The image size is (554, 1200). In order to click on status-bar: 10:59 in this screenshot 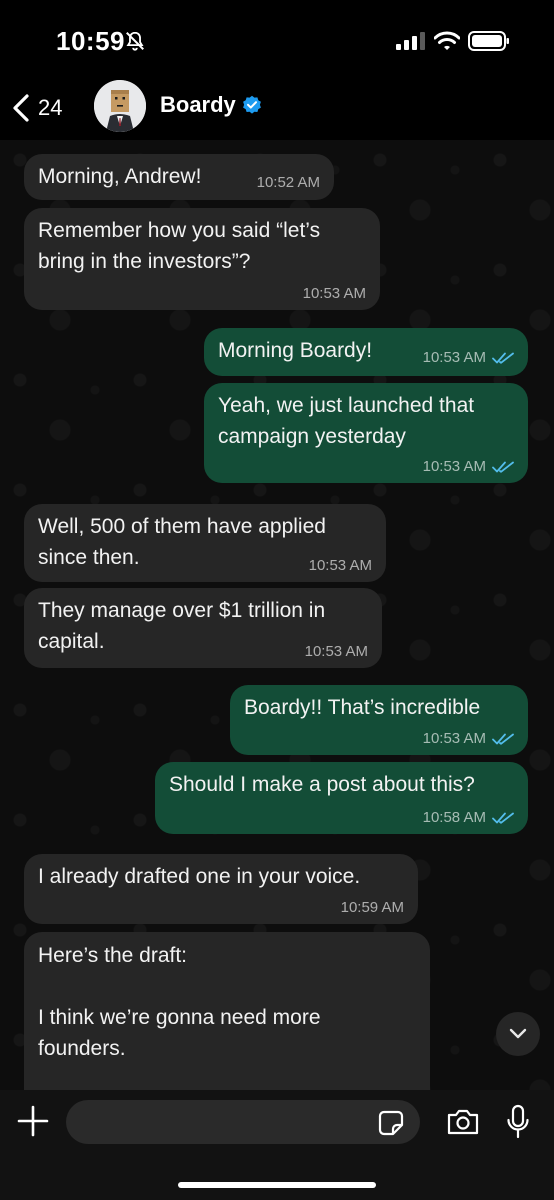, I will do `click(277, 40)`.